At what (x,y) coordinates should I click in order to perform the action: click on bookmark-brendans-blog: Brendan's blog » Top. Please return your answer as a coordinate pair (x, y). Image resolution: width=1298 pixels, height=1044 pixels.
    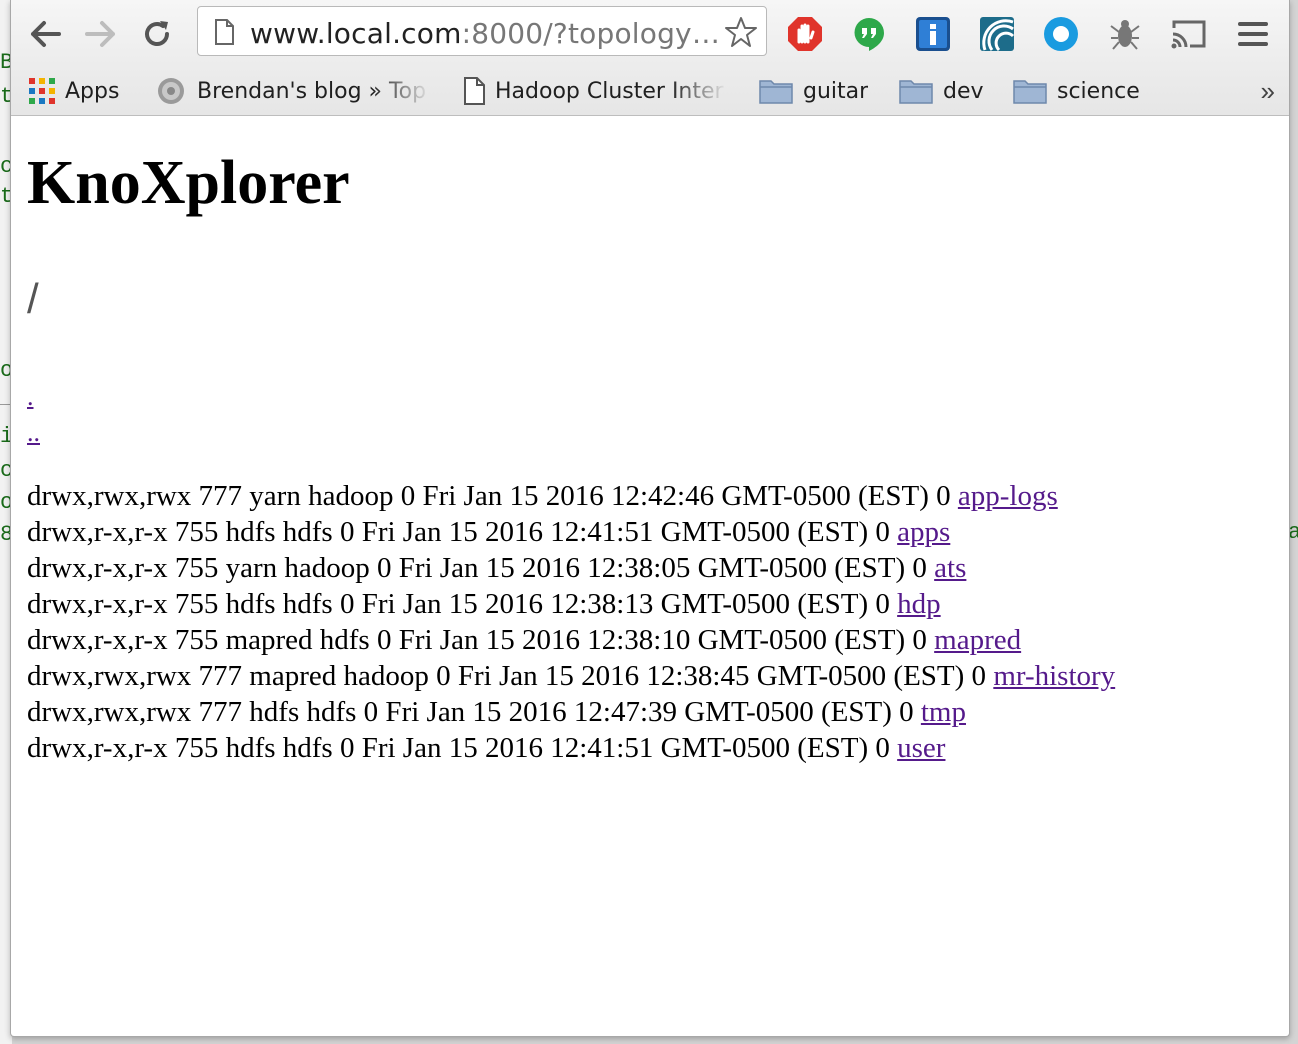
    Looking at the image, I should click on (293, 91).